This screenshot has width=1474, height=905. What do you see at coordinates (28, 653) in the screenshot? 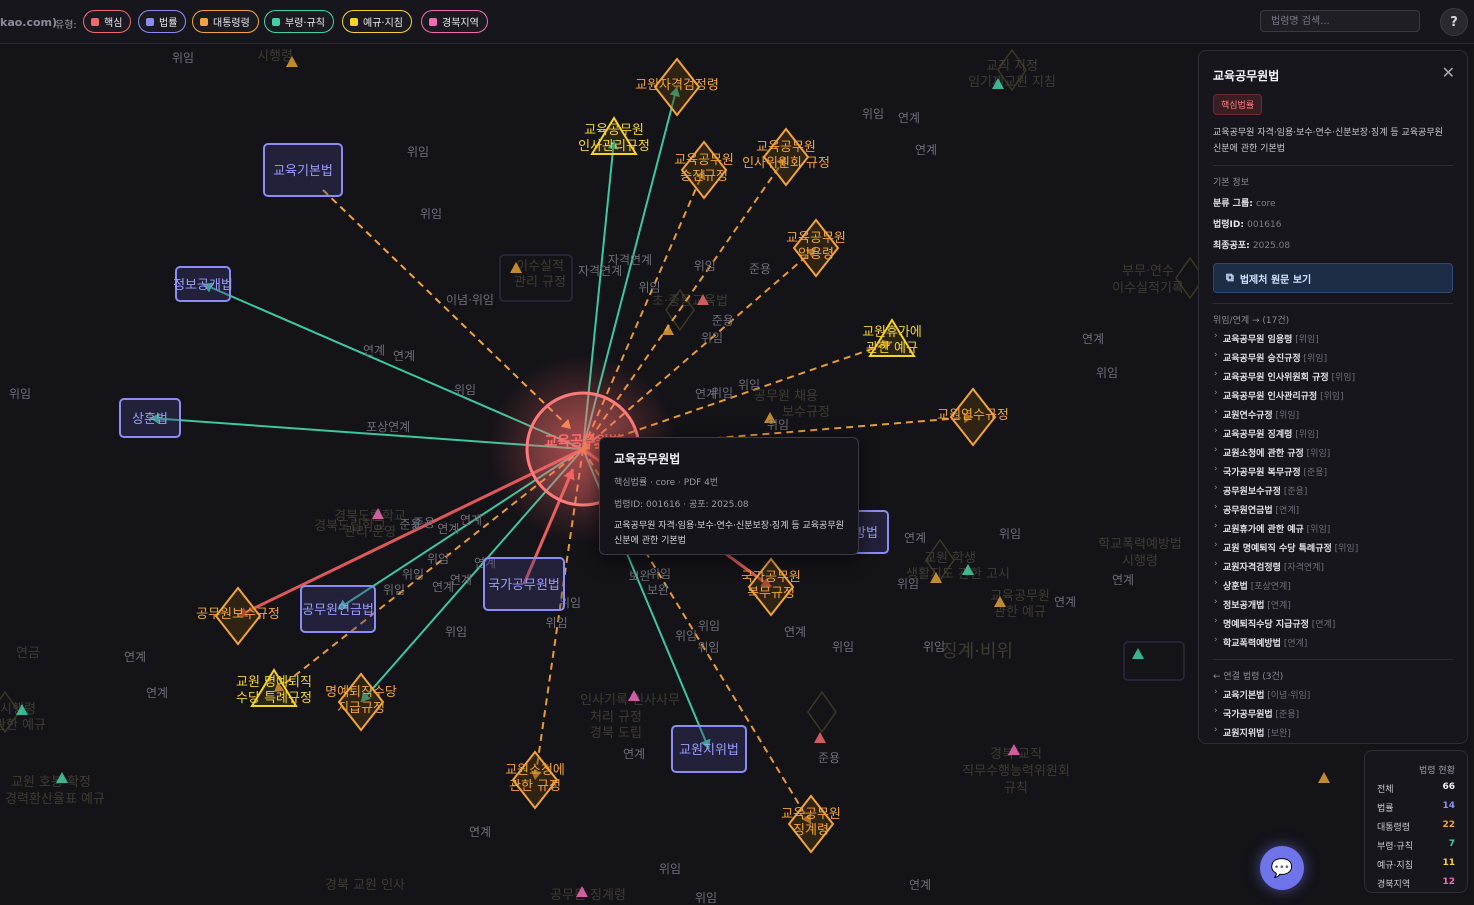
I see `faded-label: 연금` at bounding box center [28, 653].